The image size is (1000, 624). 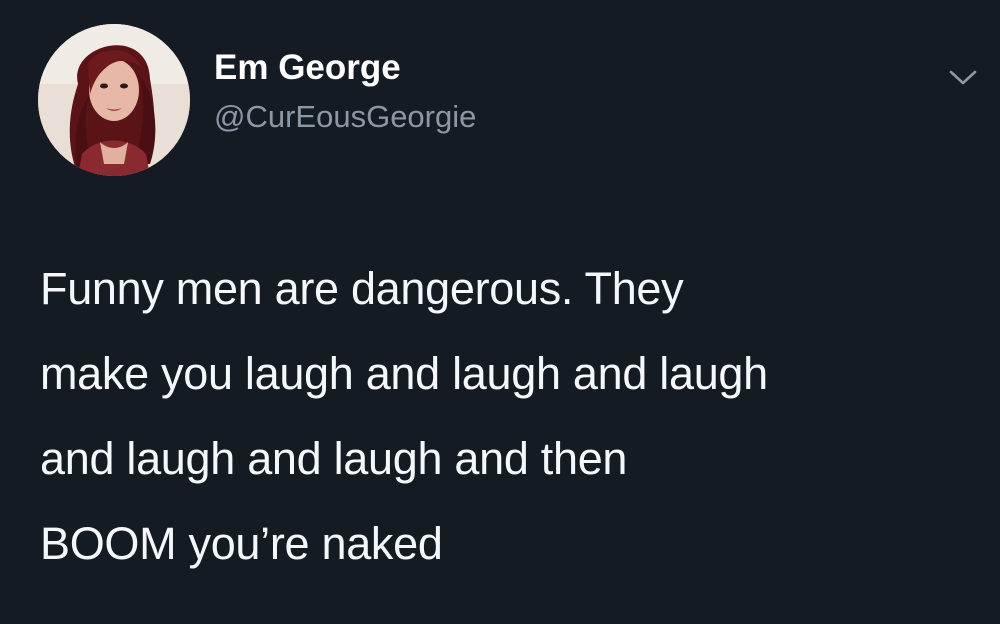 I want to click on author-info: Em George @CurEousGeorgie, so click(x=345, y=92).